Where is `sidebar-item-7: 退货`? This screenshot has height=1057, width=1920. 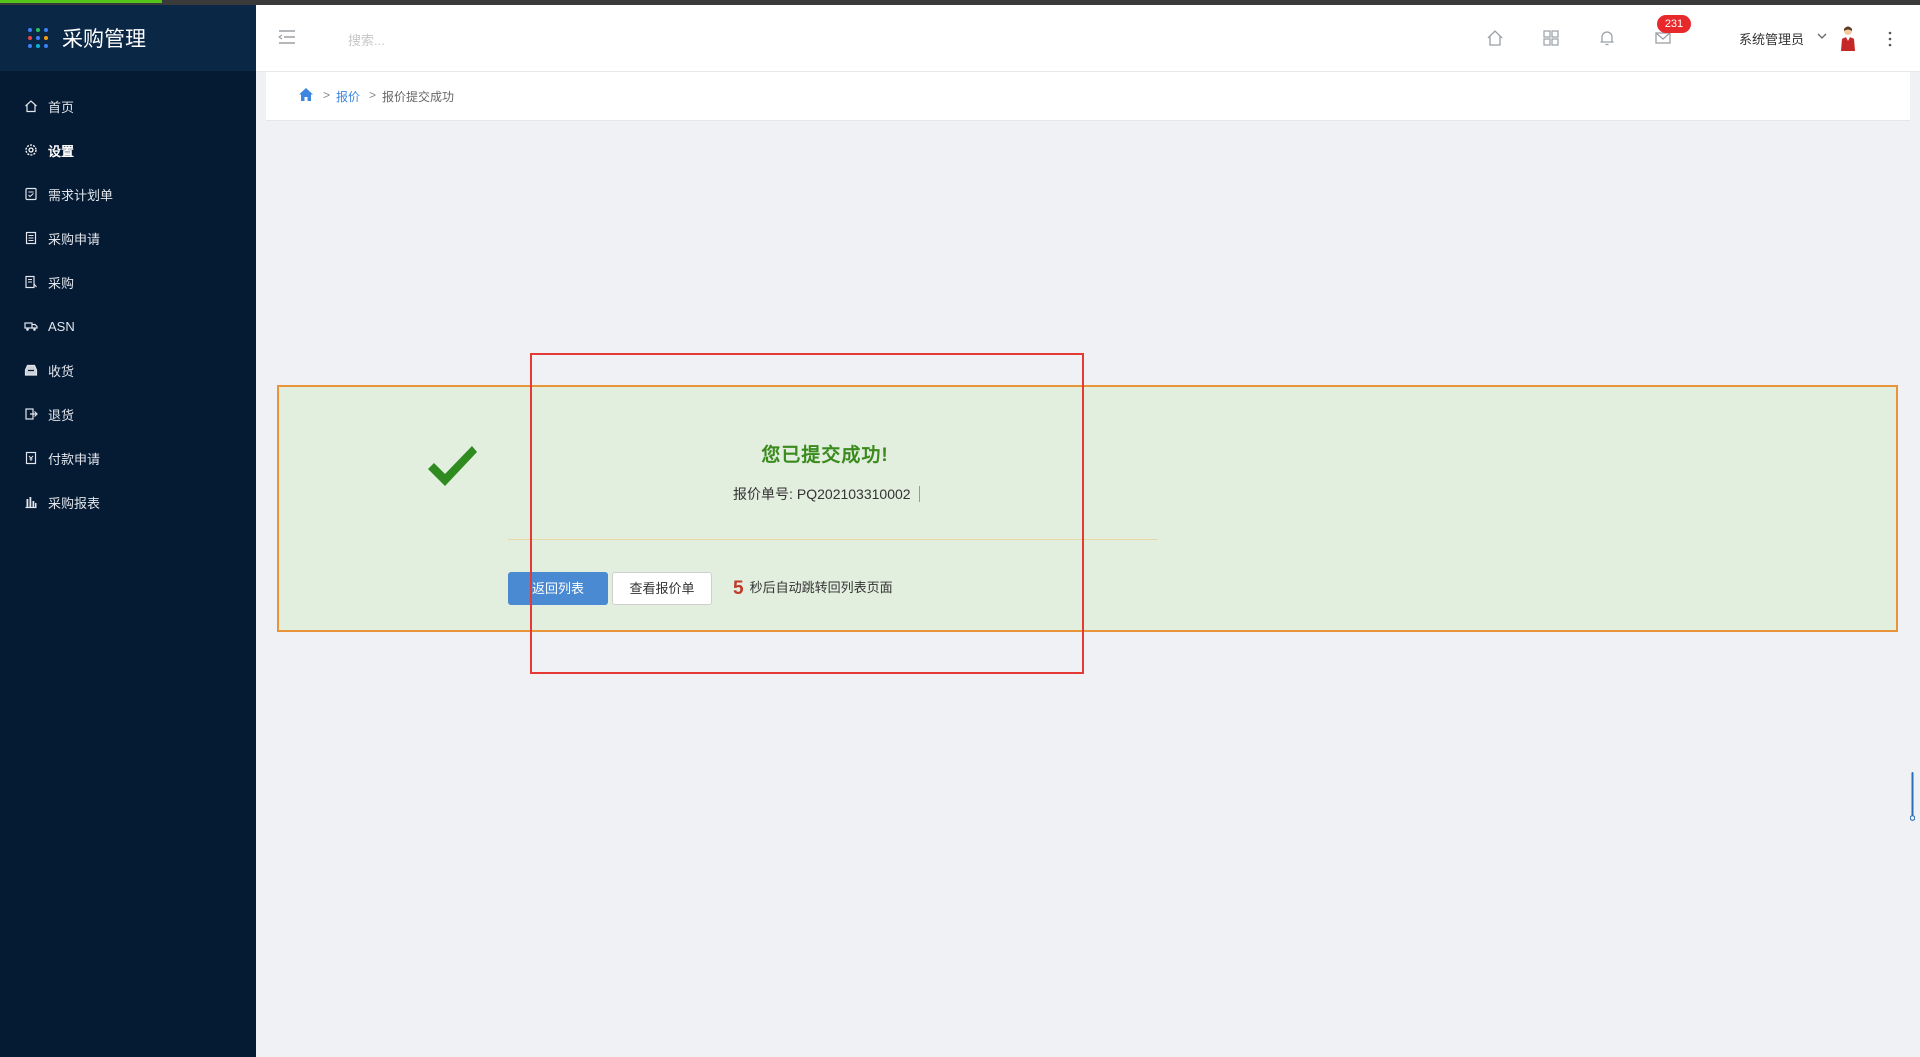 sidebar-item-7: 退货 is located at coordinates (128, 414).